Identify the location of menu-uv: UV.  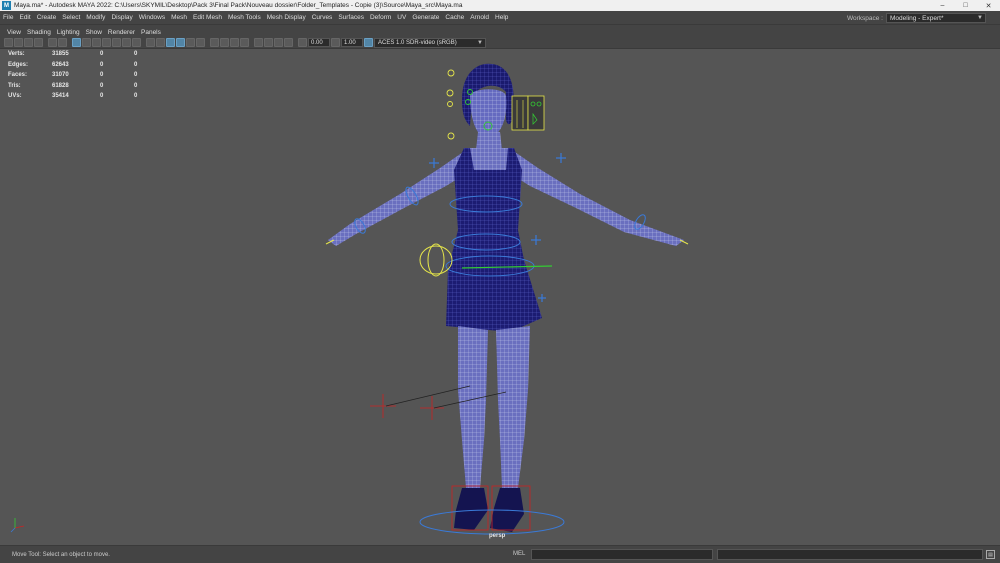
(401, 17).